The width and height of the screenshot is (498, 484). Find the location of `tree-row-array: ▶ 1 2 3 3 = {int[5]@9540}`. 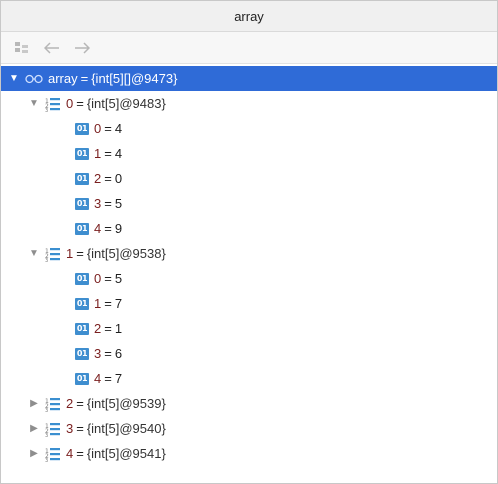

tree-row-array: ▶ 1 2 3 3 = {int[5]@9540} is located at coordinates (249, 428).